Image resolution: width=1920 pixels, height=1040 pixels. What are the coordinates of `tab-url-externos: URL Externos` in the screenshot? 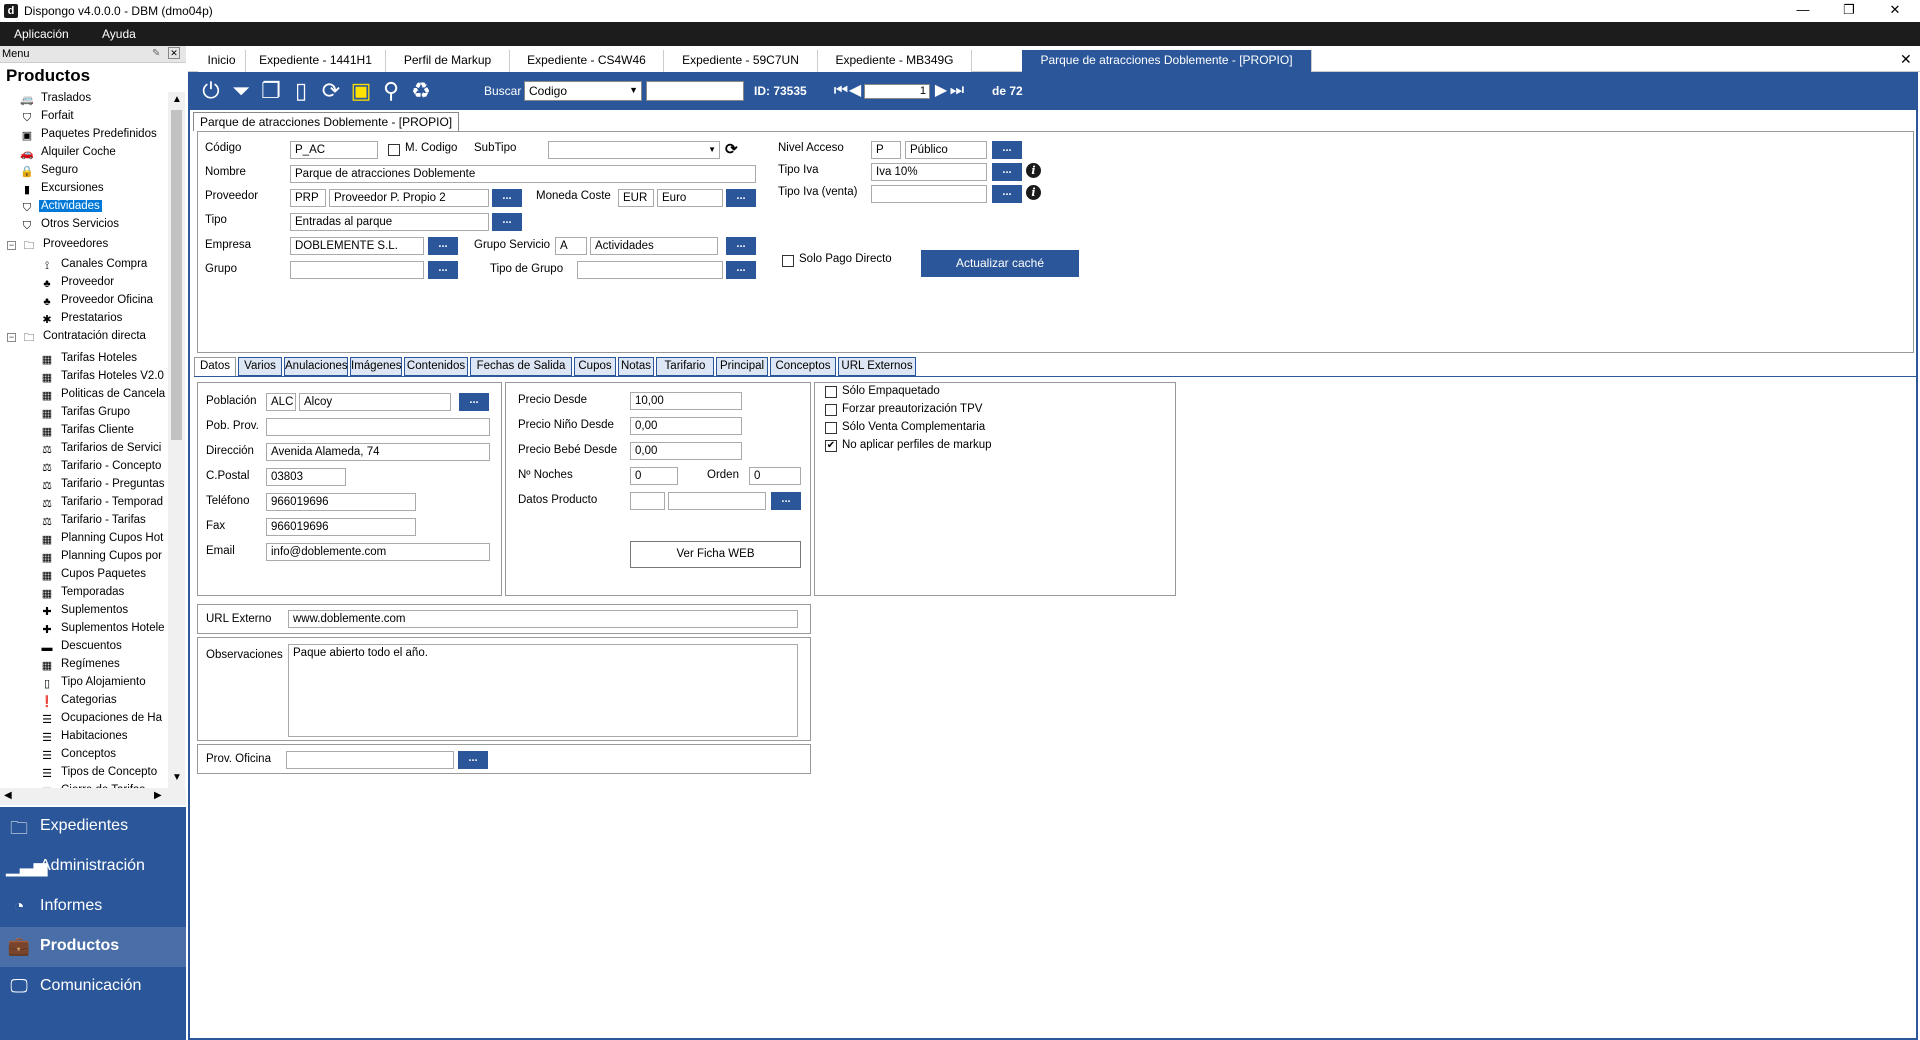 It's located at (877, 366).